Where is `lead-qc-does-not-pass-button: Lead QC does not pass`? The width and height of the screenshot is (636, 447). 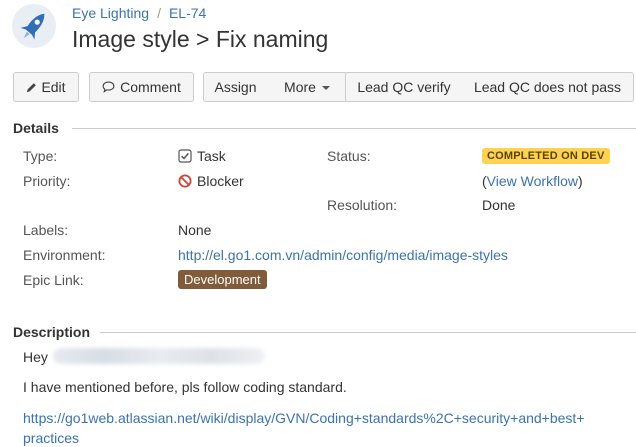
lead-qc-does-not-pass-button: Lead QC does not pass is located at coordinates (548, 87).